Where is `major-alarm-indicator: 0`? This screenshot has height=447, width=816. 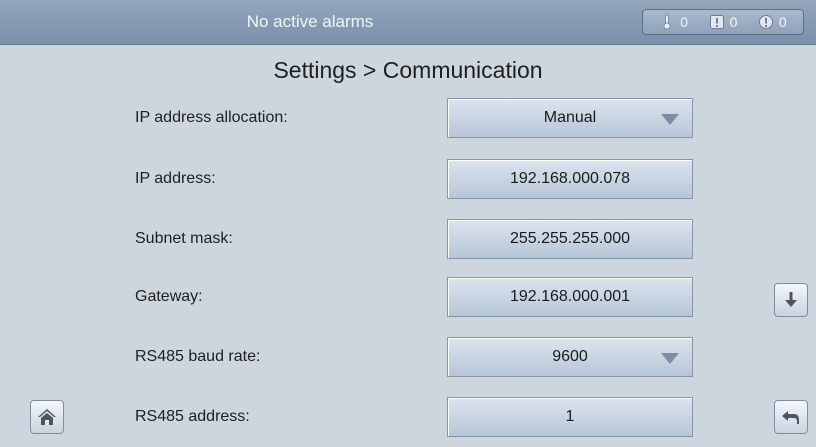 major-alarm-indicator: 0 is located at coordinates (723, 22).